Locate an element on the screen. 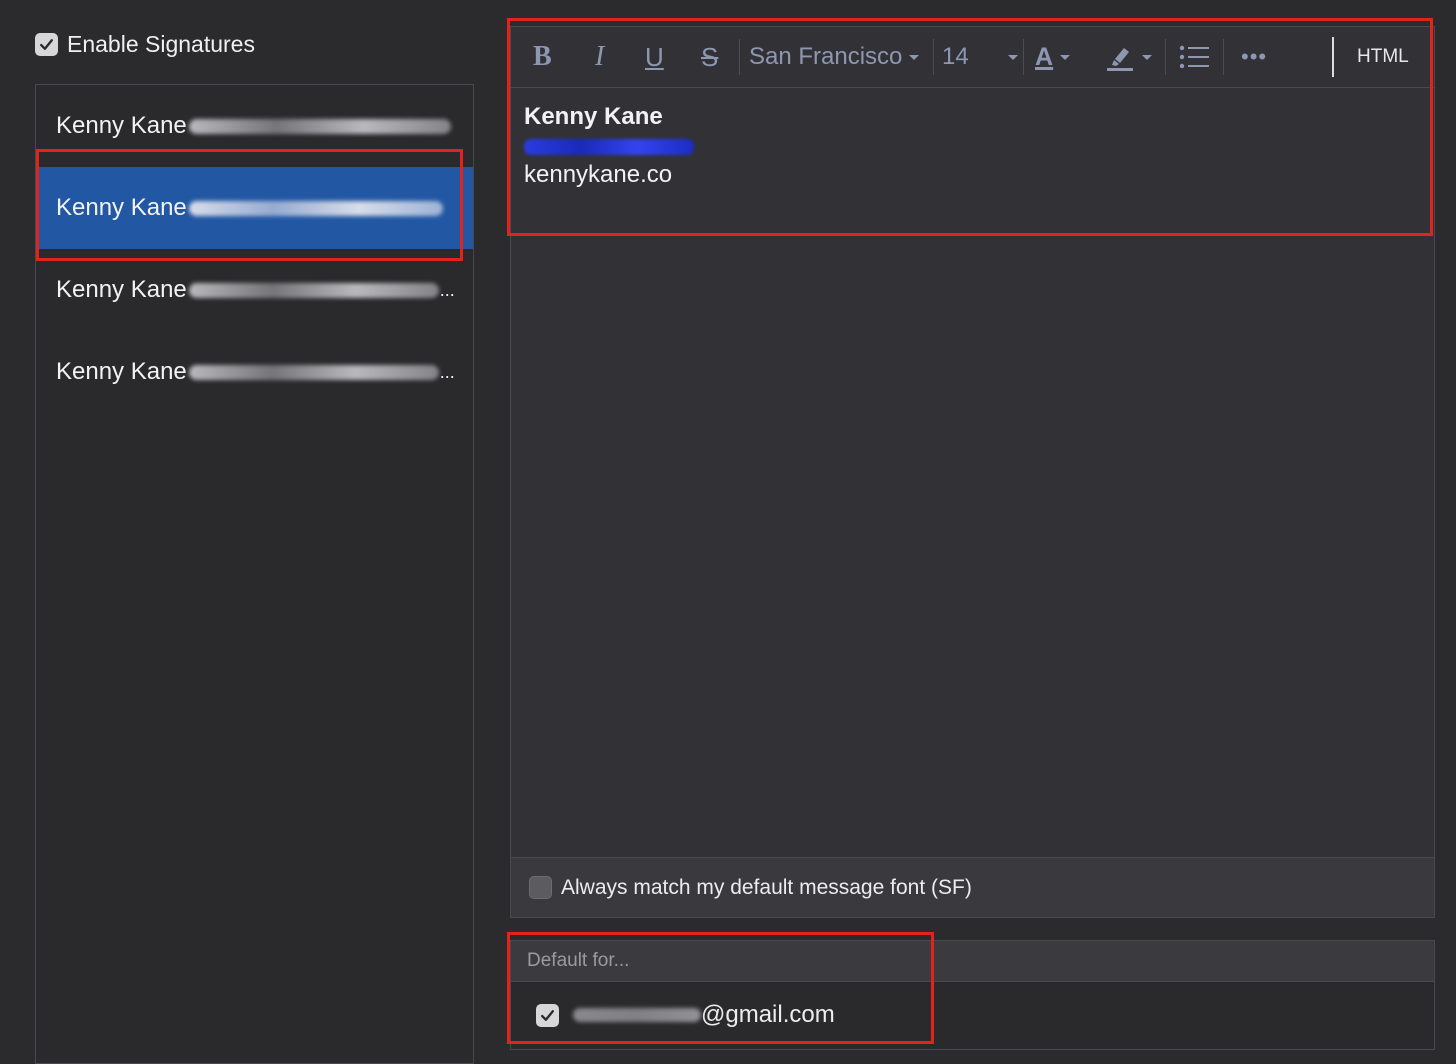  bullet-list-icon is located at coordinates (1194, 57).